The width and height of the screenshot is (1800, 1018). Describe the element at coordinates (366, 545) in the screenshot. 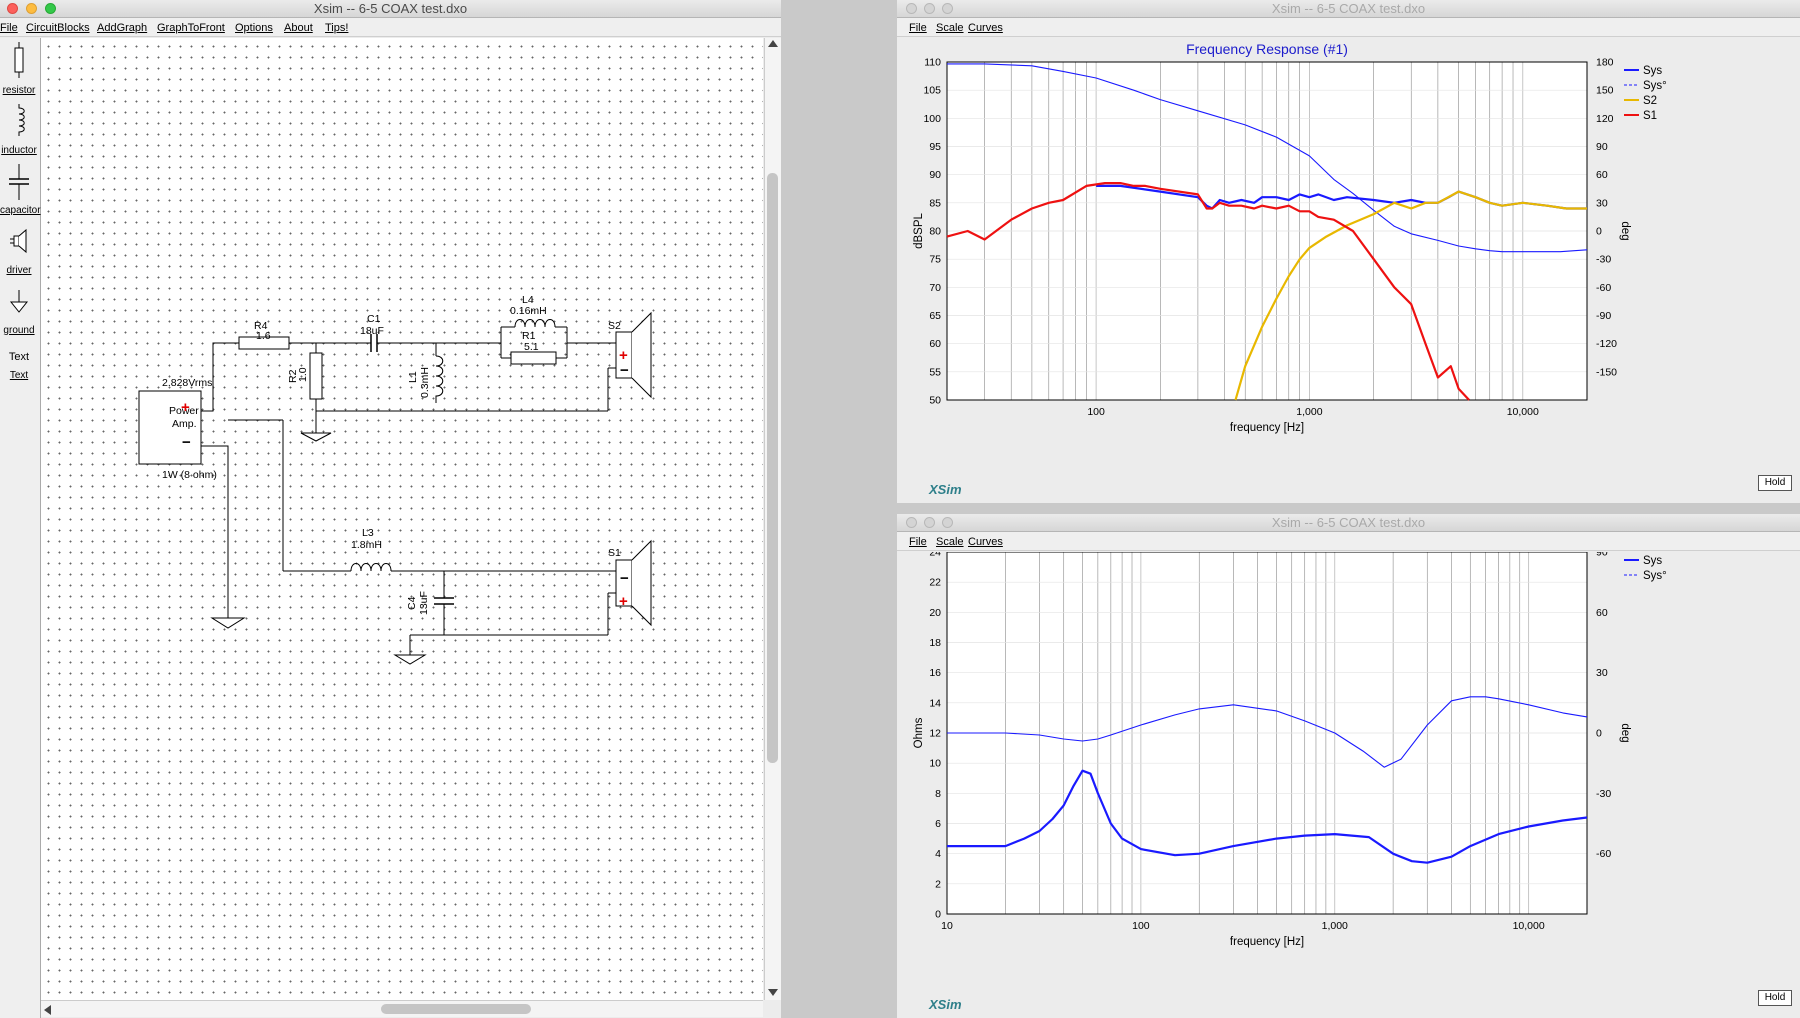

I see `label-l3-value: 1.8mH` at that location.